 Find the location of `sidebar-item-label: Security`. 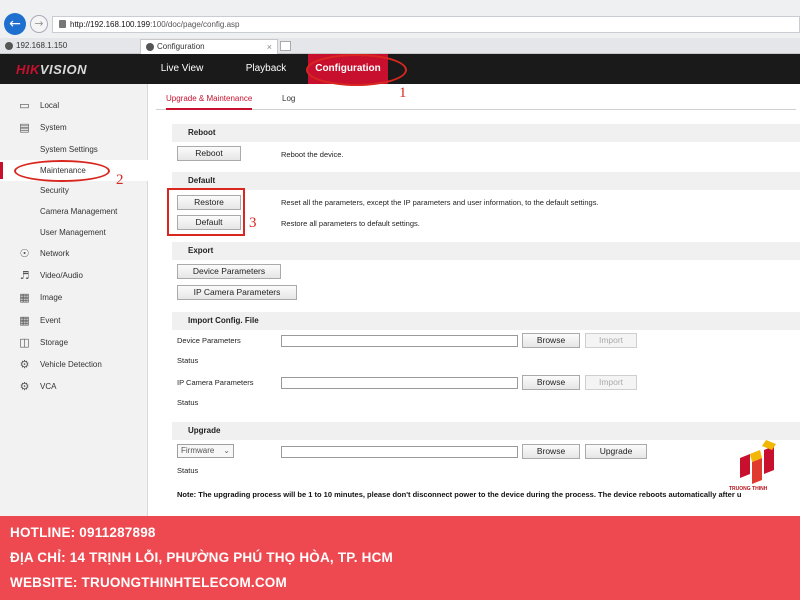

sidebar-item-label: Security is located at coordinates (54, 190).